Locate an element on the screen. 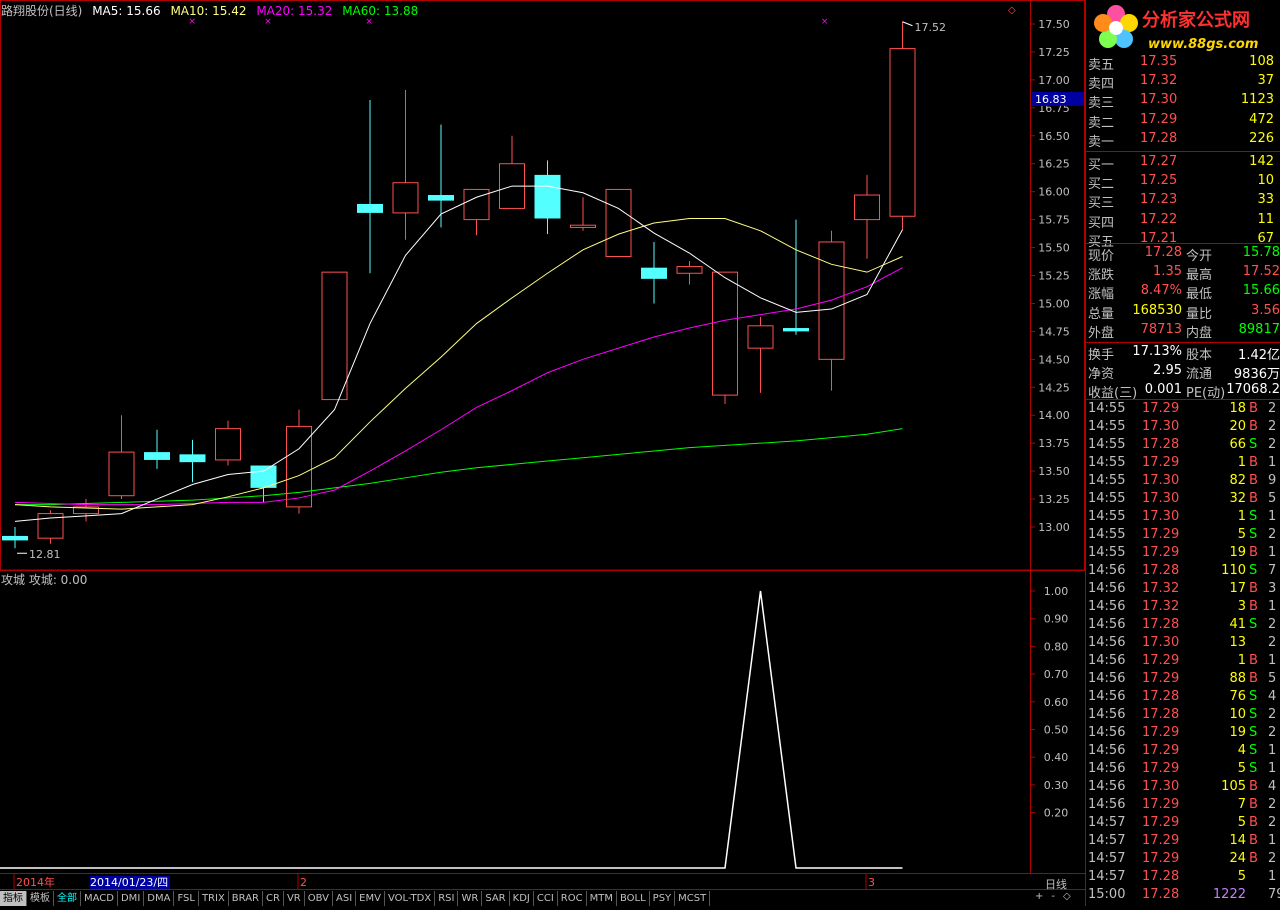 This screenshot has height=910, width=1280. tab-mcst: MCST is located at coordinates (693, 898).